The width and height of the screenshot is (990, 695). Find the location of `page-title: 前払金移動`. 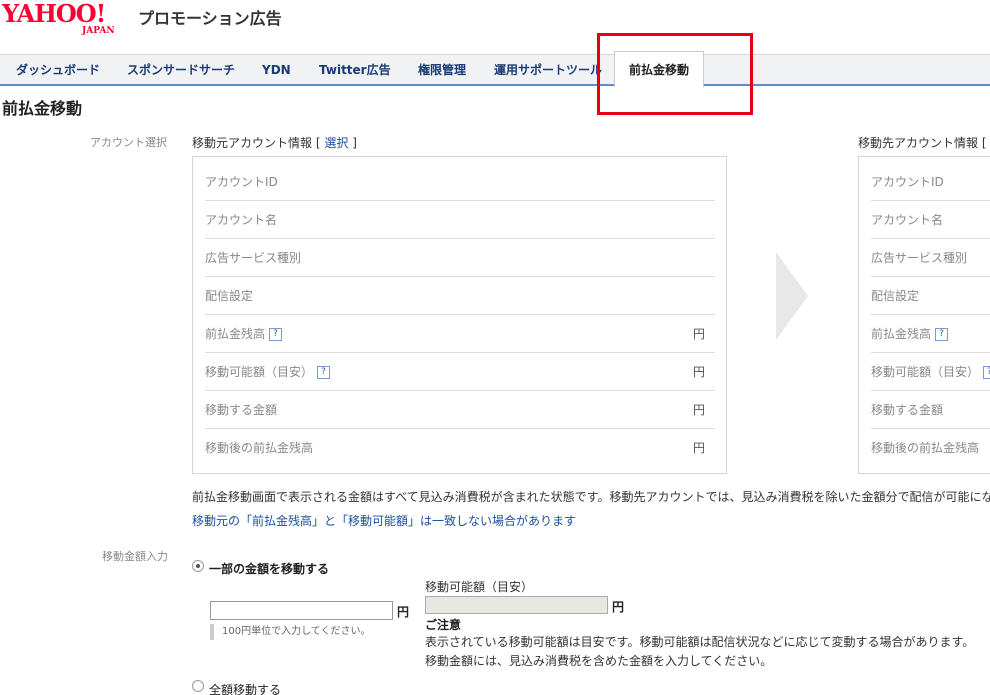

page-title: 前払金移動 is located at coordinates (42, 108).